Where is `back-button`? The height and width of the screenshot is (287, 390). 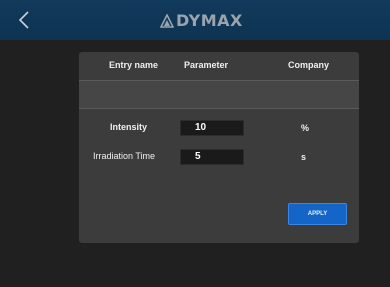
back-button is located at coordinates (25, 20).